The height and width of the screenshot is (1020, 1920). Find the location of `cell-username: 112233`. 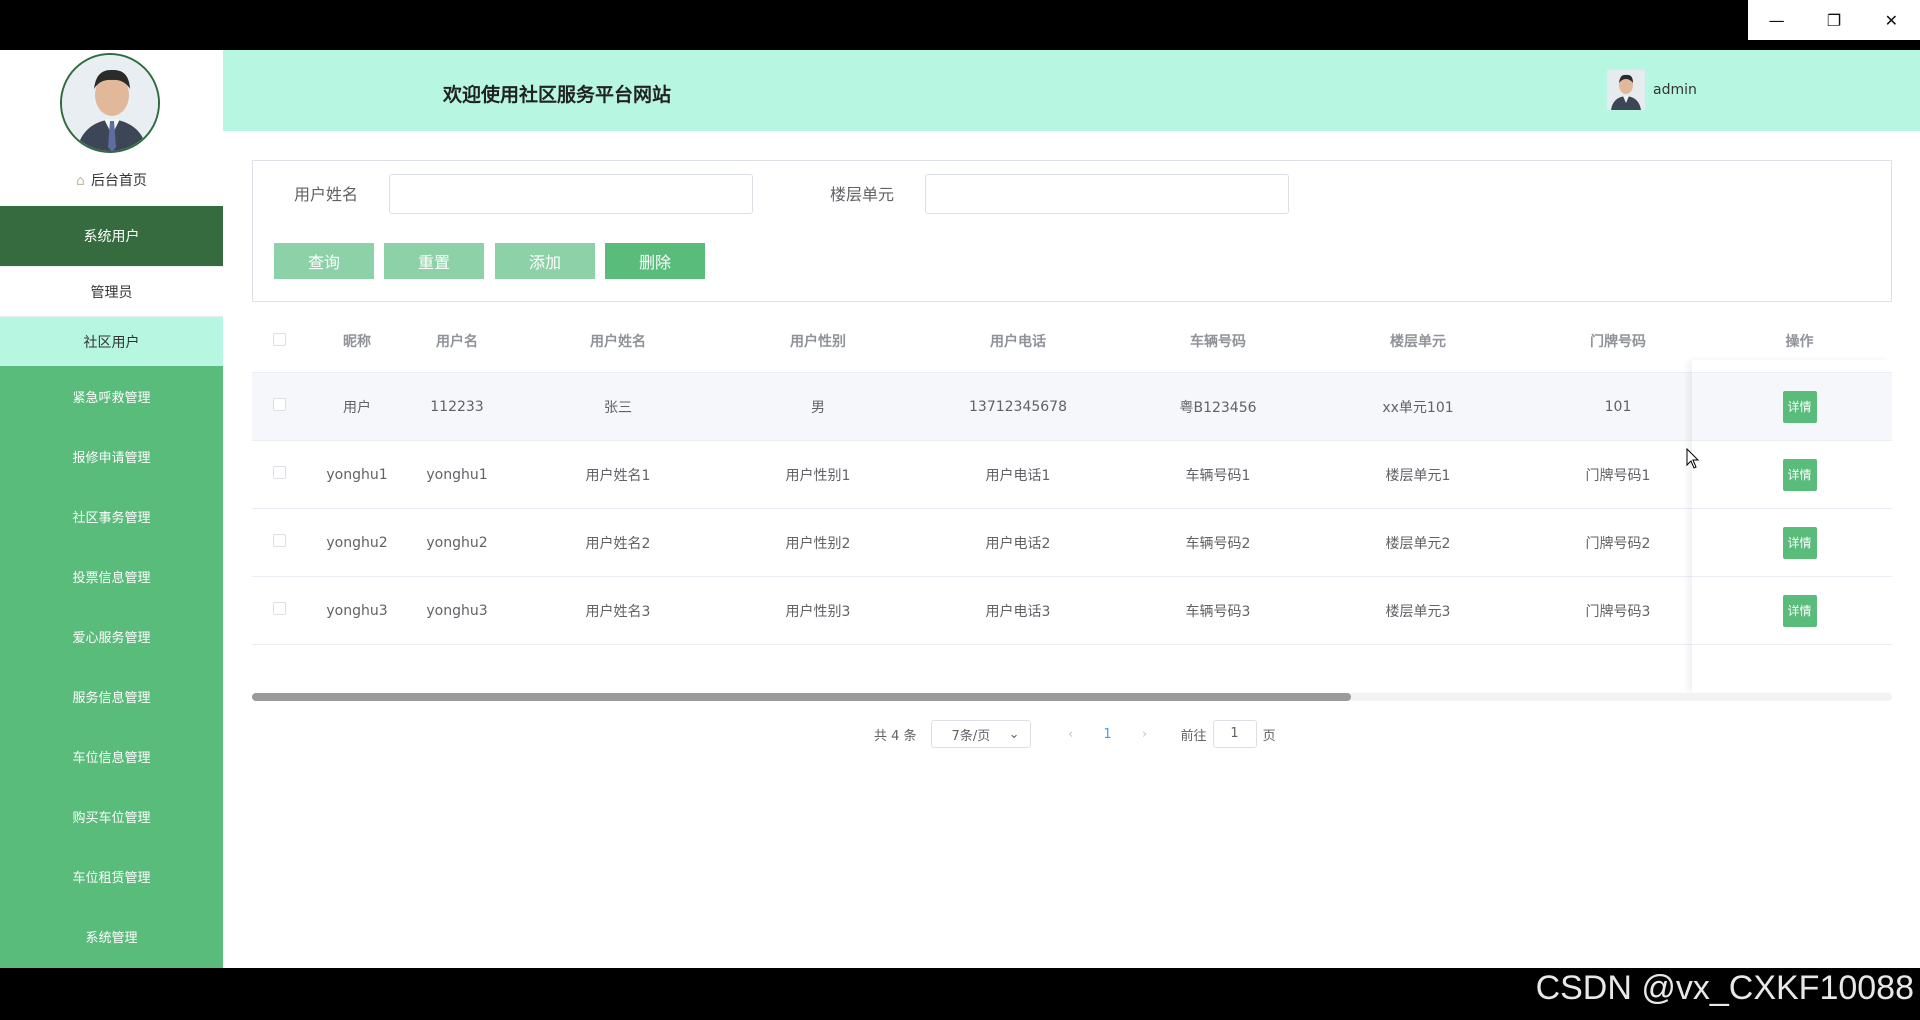

cell-username: 112233 is located at coordinates (457, 406).